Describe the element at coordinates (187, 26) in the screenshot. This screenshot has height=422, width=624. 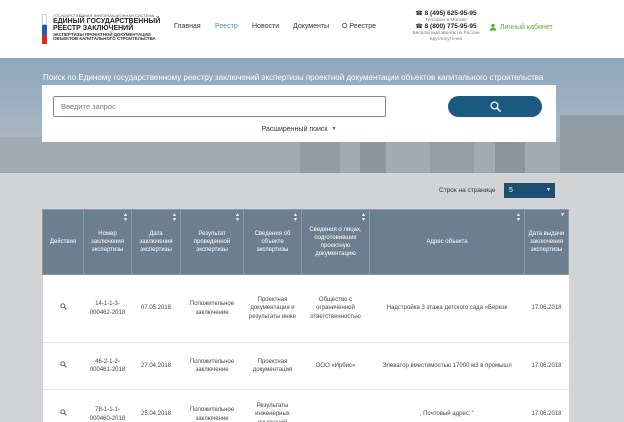
I see `nav-item-home: Главная` at that location.